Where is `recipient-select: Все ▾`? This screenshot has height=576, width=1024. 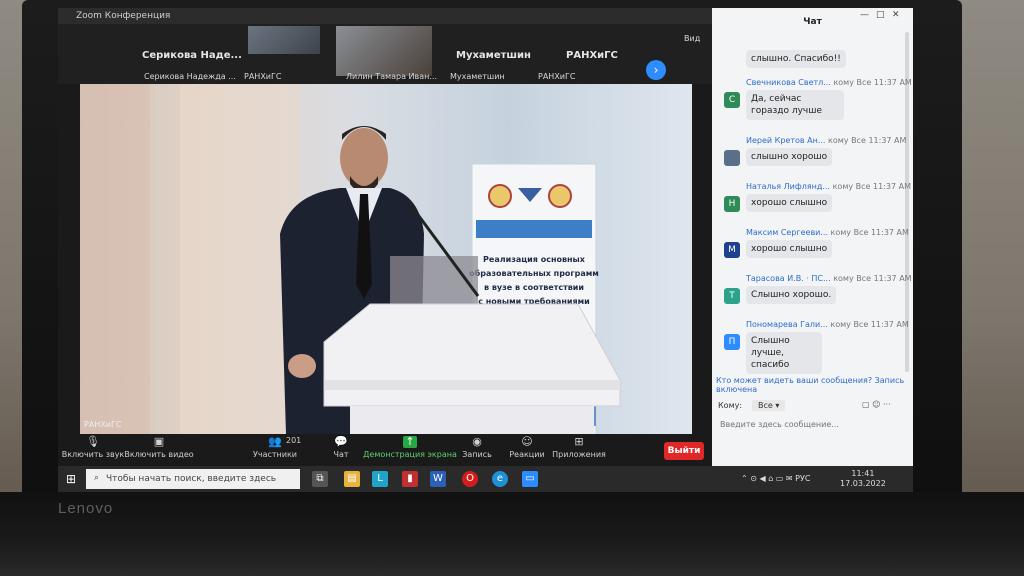 recipient-select: Все ▾ is located at coordinates (769, 405).